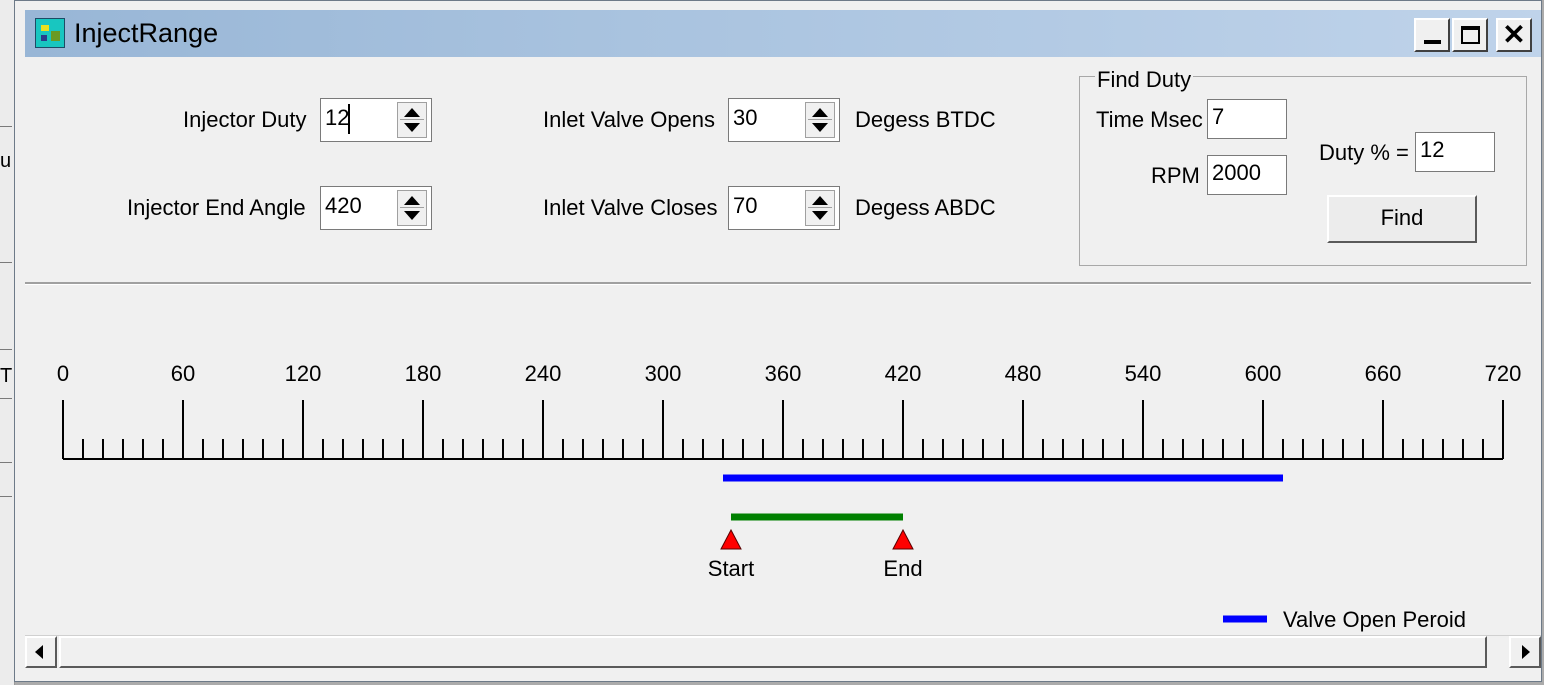 The width and height of the screenshot is (1544, 685). What do you see at coordinates (63, 373) in the screenshot?
I see `tick-label: 0` at bounding box center [63, 373].